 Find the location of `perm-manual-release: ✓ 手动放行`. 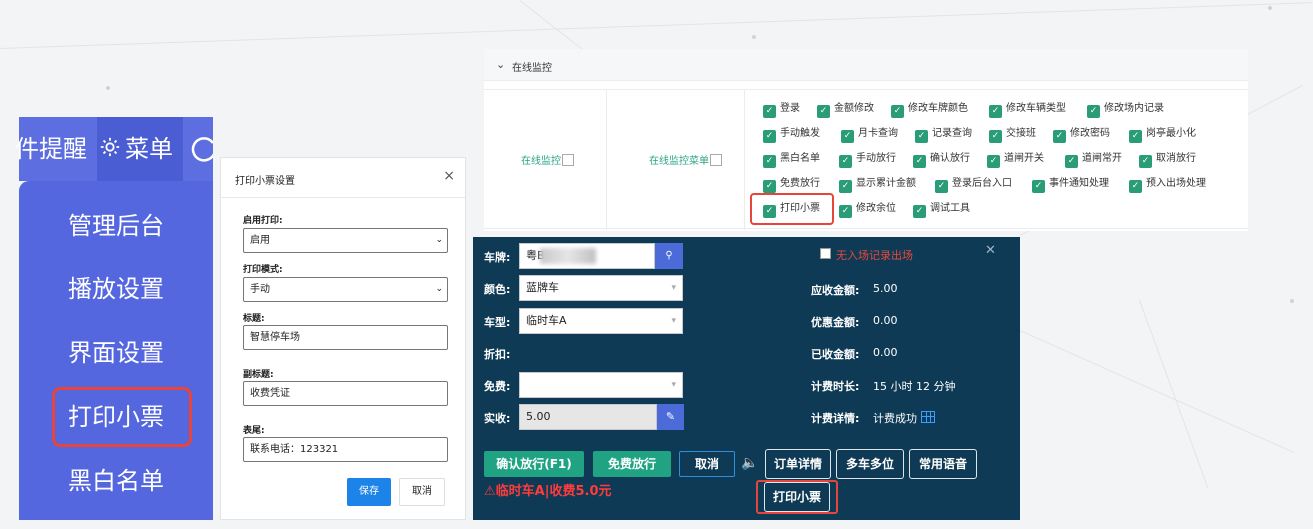

perm-manual-release: ✓ 手动放行 is located at coordinates (867, 160).